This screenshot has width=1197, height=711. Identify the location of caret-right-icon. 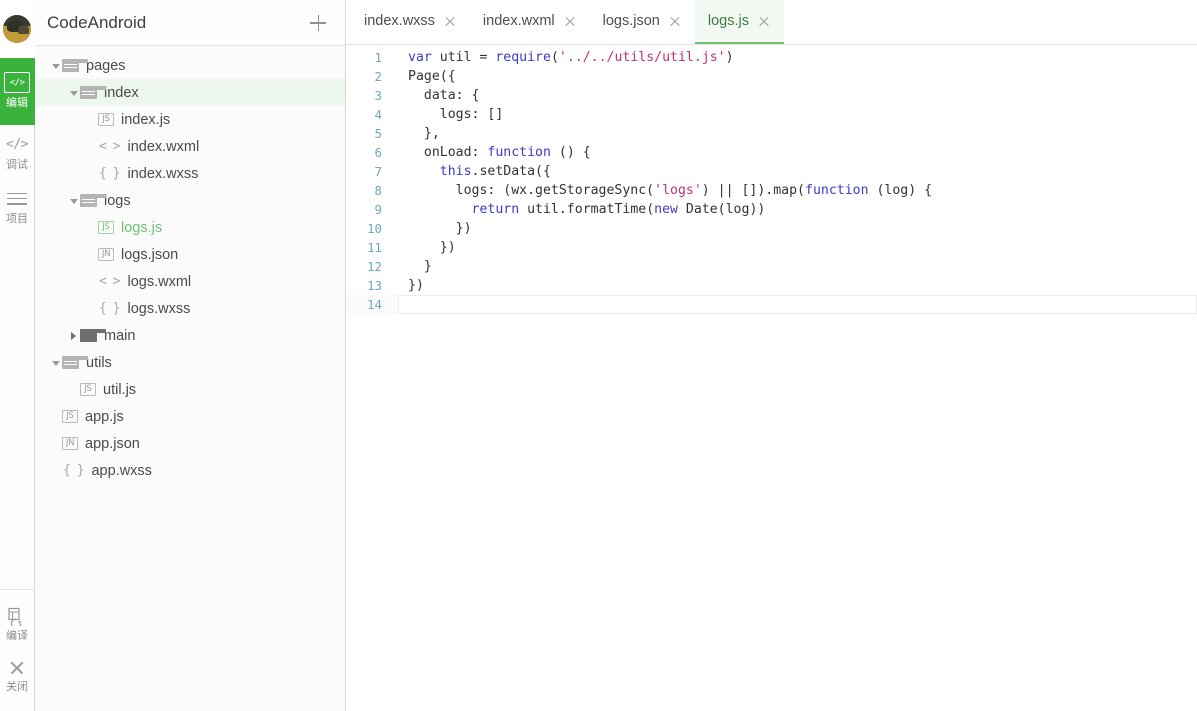
(73, 335).